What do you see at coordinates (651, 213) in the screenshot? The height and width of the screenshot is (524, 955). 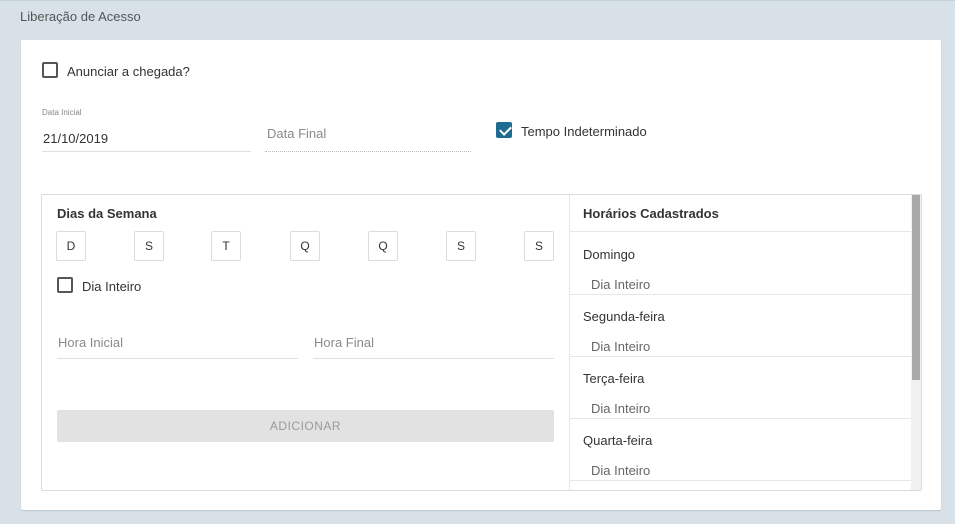 I see `schedules-title: Horários Cadastrados` at bounding box center [651, 213].